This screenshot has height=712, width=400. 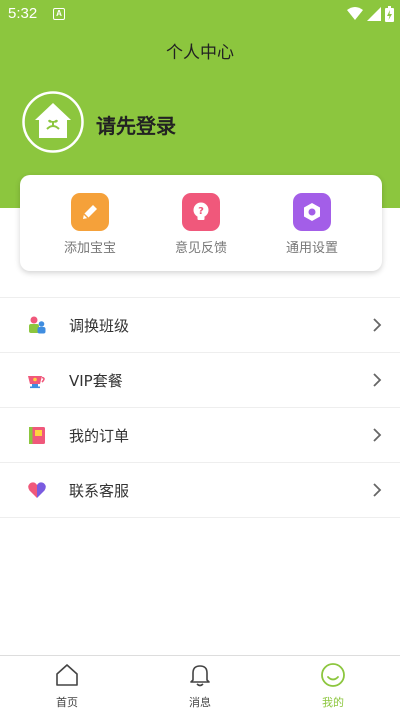 What do you see at coordinates (200, 324) in the screenshot?
I see `menu-item-switch-class: 调换班级` at bounding box center [200, 324].